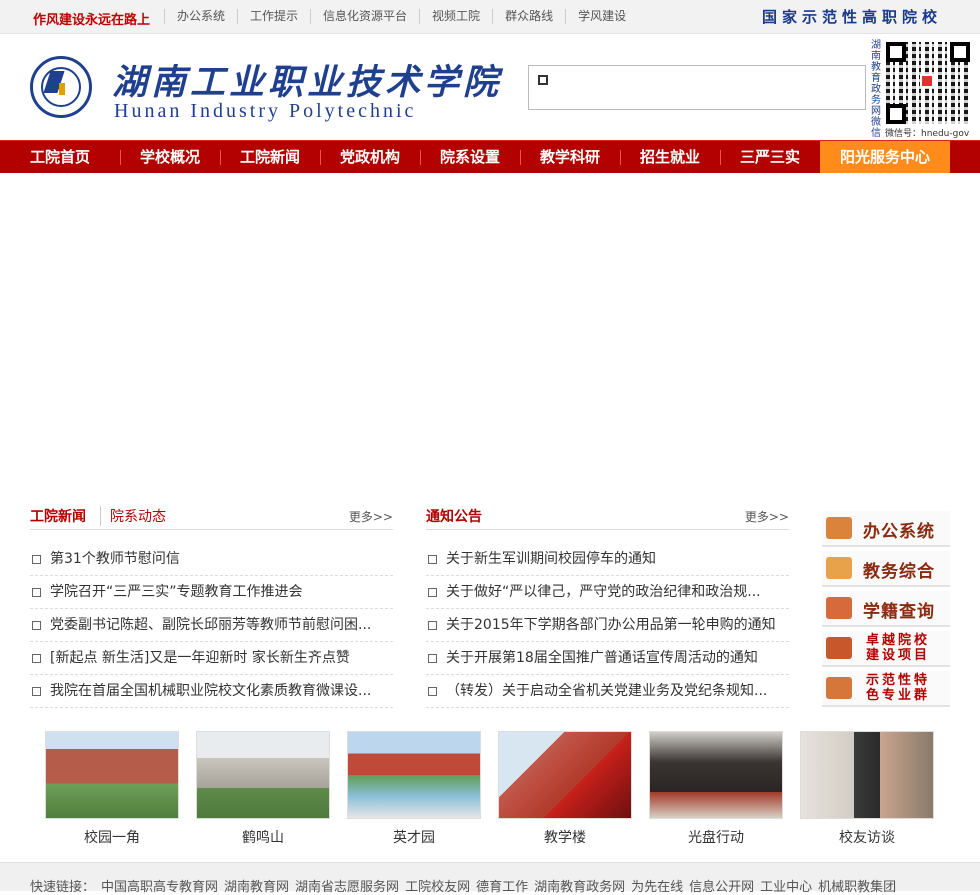 The width and height of the screenshot is (980, 895). Describe the element at coordinates (63, 887) in the screenshot. I see `footer-label: 快速链接：` at that location.